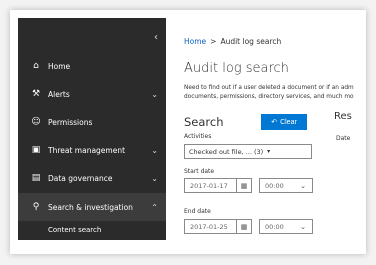 This screenshot has width=376, height=265. What do you see at coordinates (286, 226) in the screenshot?
I see `end-time-select: 00:00 ⌄` at bounding box center [286, 226].